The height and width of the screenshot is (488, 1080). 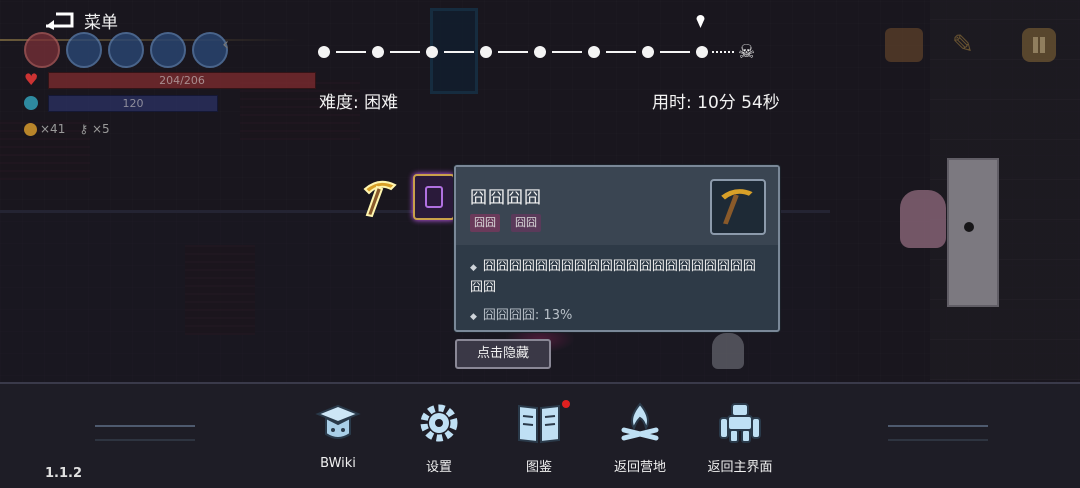 I want to click on difficulty-label: 难度: 困难, so click(x=359, y=103).